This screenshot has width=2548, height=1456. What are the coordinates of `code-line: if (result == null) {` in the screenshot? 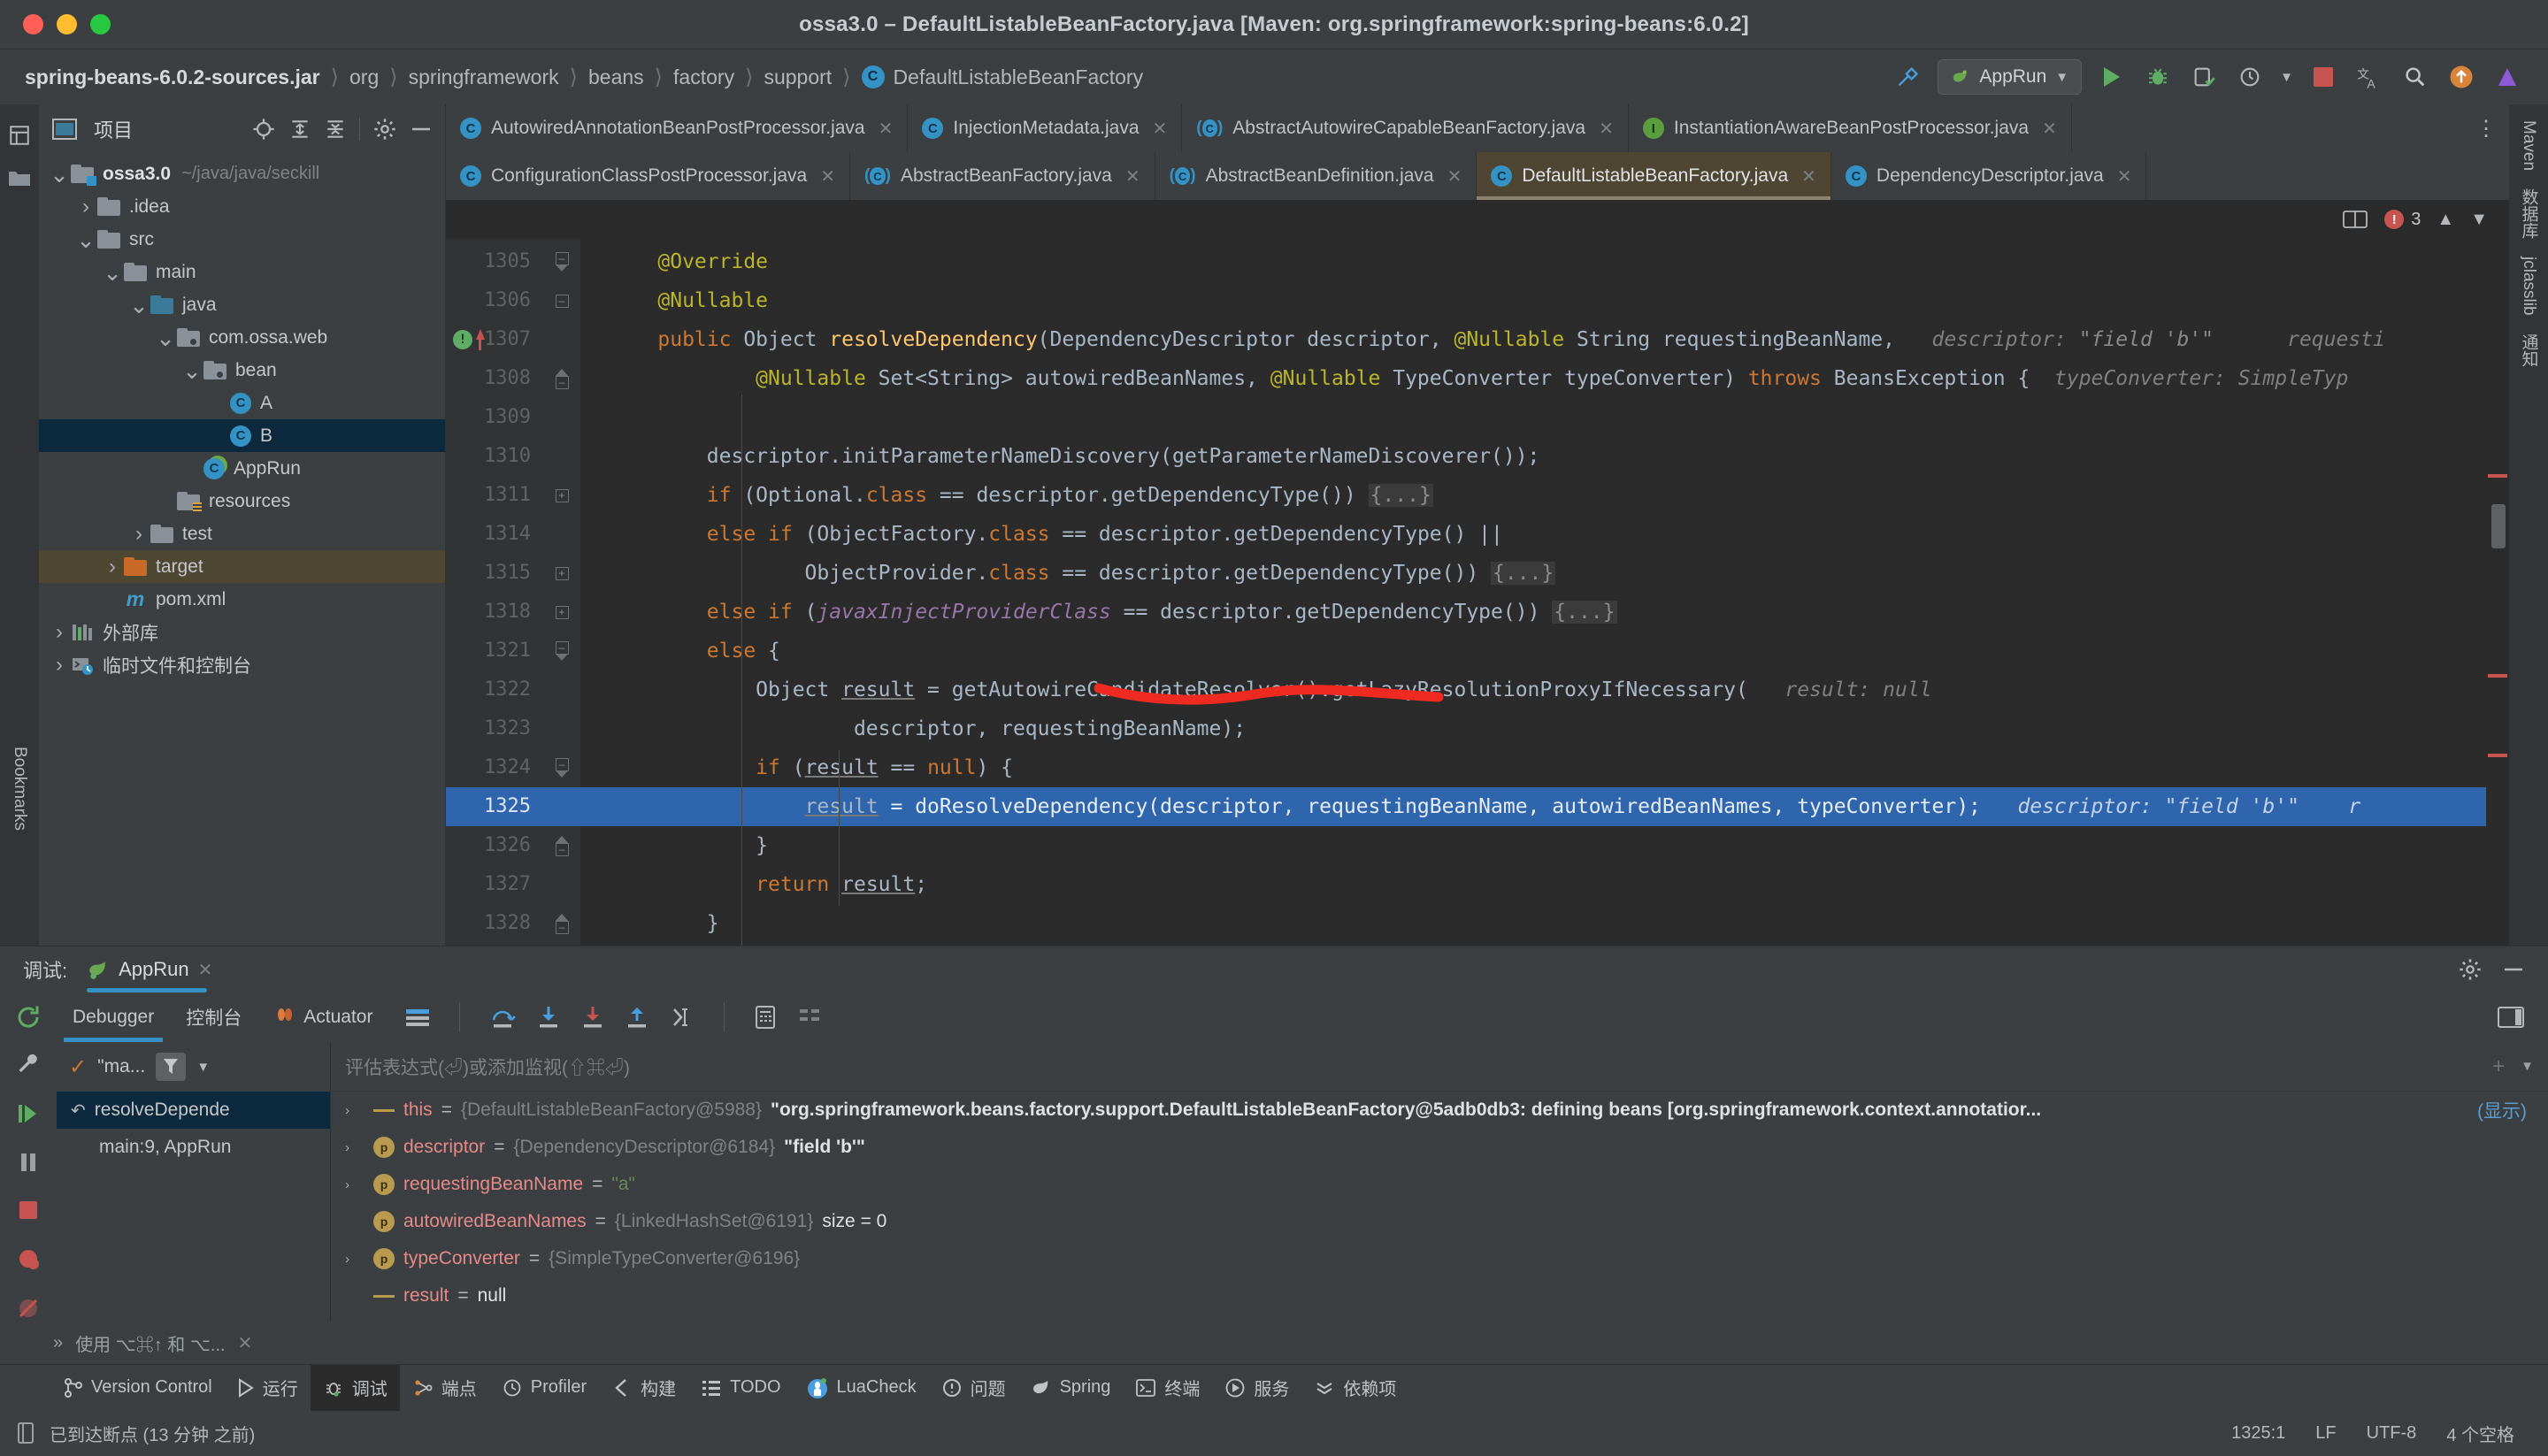 It's located at (1533, 767).